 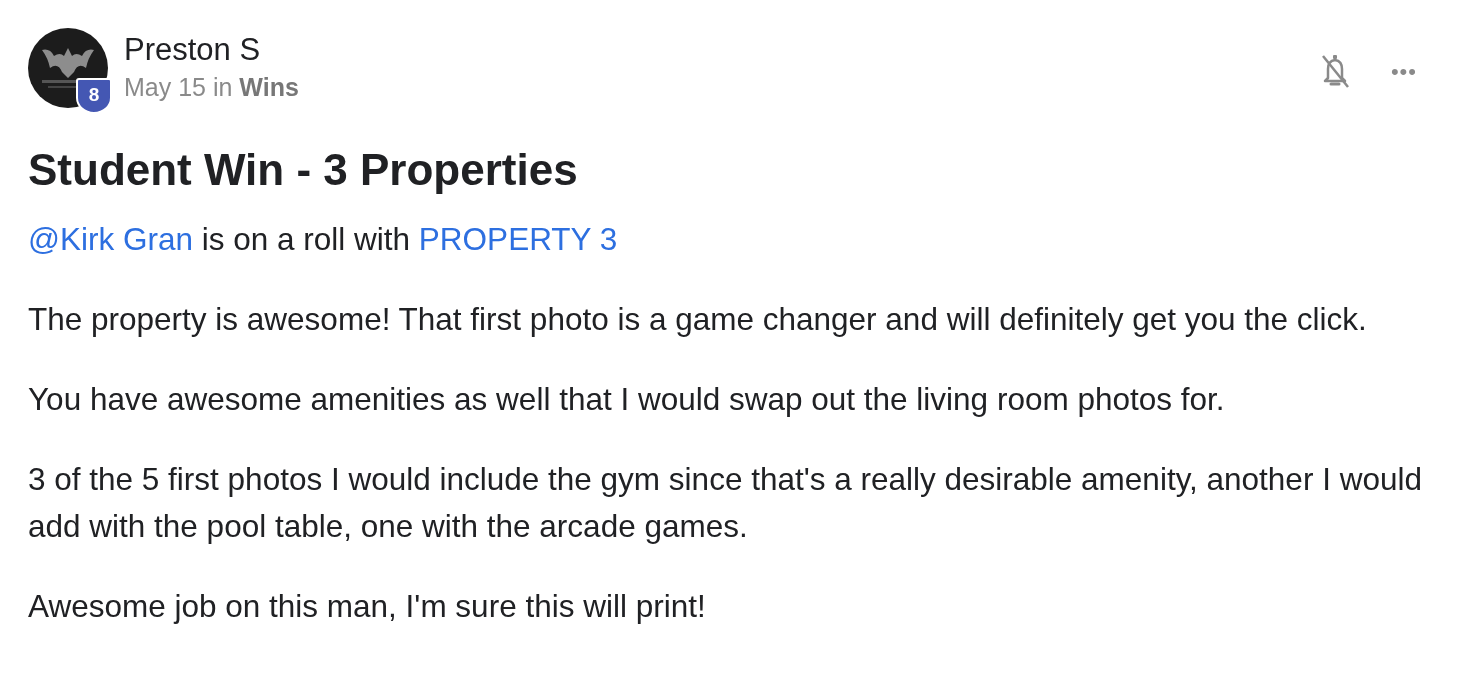 What do you see at coordinates (110, 239) in the screenshot?
I see `mention-link: @Kirk Gran` at bounding box center [110, 239].